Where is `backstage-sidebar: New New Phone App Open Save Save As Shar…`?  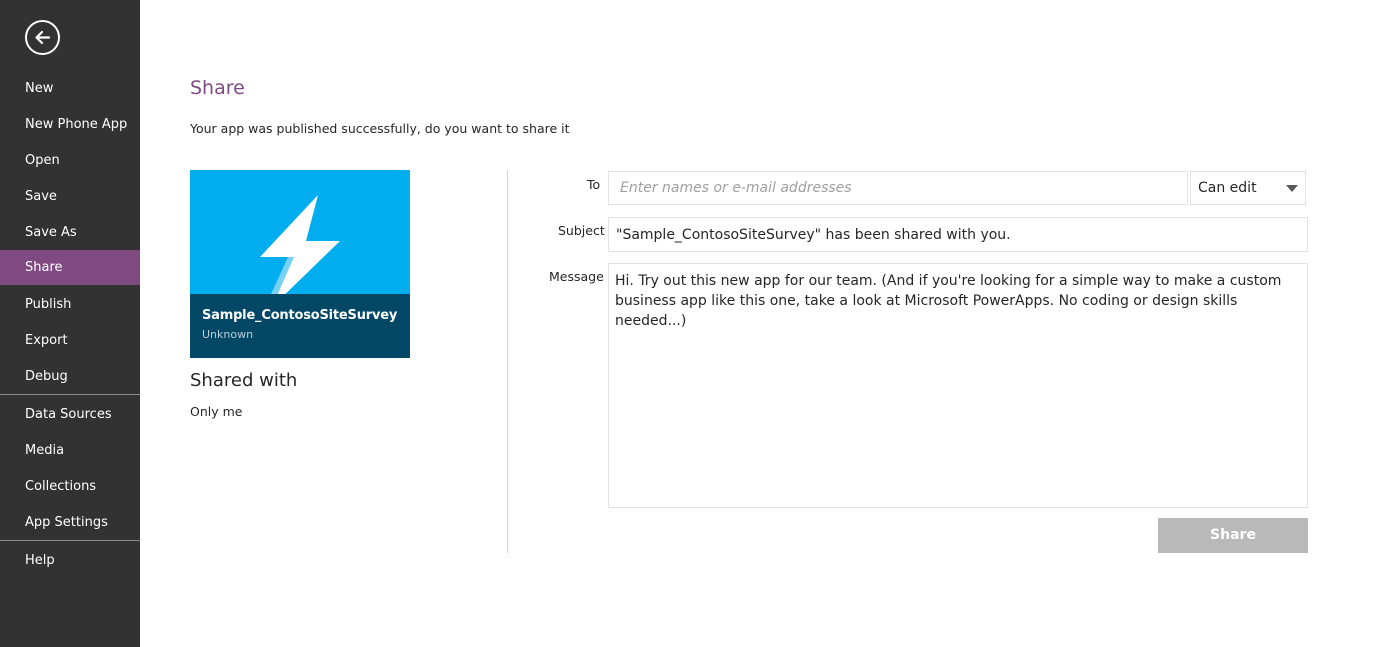
backstage-sidebar: New New Phone App Open Save Save As Shar… is located at coordinates (70, 323).